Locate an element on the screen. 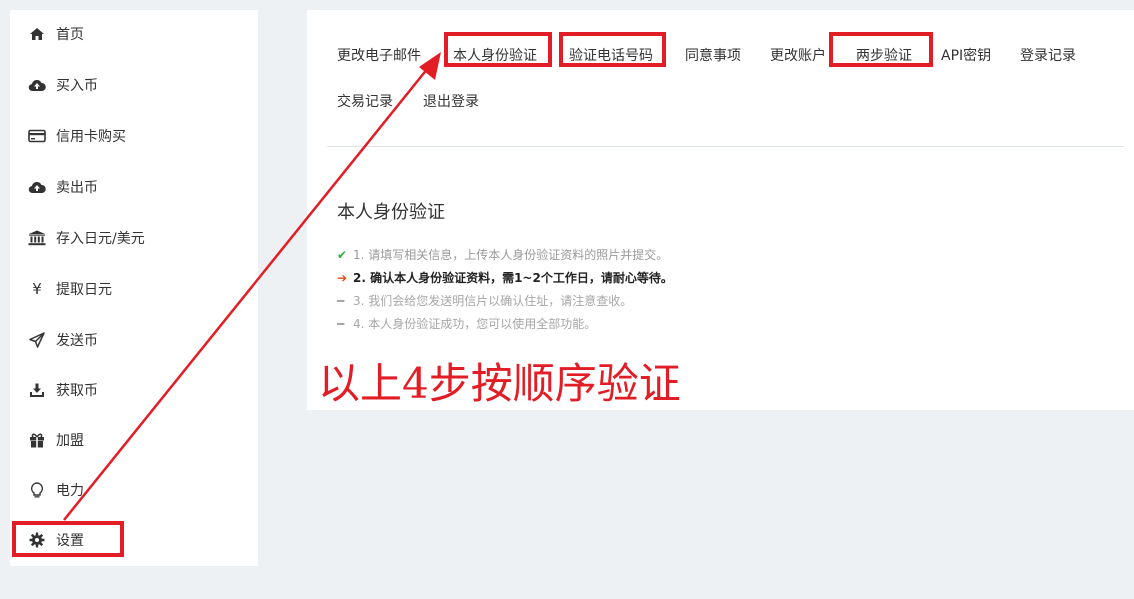 The height and width of the screenshot is (599, 1134). sidebar-item-label: 信用卡购买 is located at coordinates (91, 137).